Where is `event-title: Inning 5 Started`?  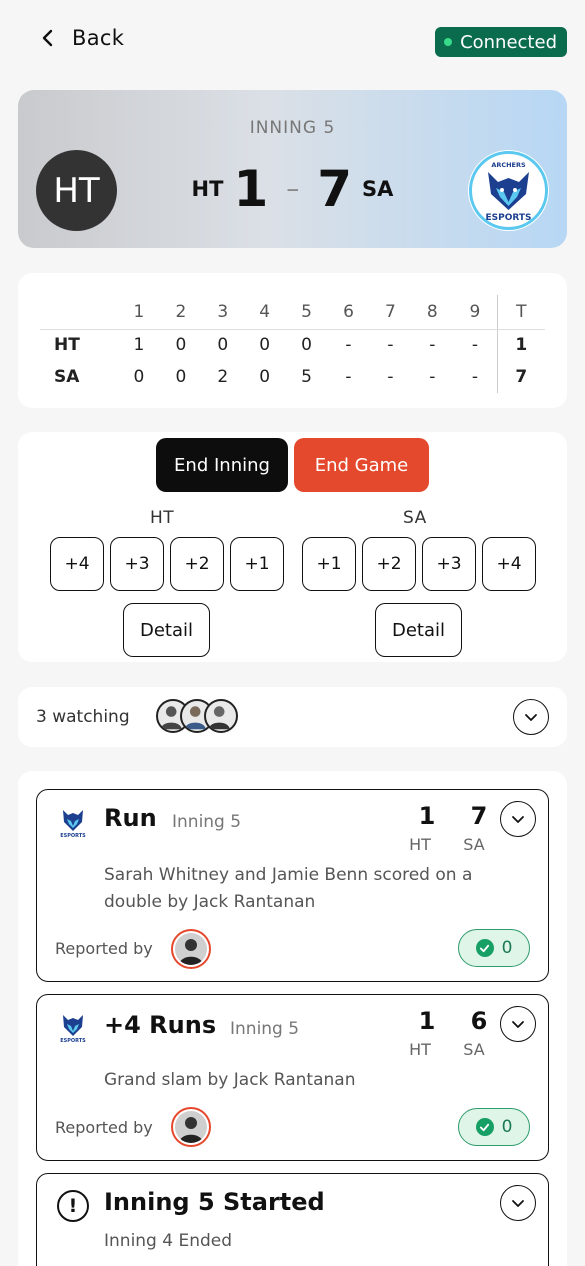
event-title: Inning 5 Started is located at coordinates (214, 1202).